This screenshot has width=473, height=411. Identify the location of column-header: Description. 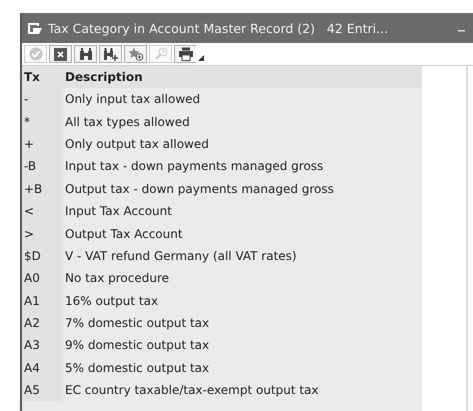
(102, 77).